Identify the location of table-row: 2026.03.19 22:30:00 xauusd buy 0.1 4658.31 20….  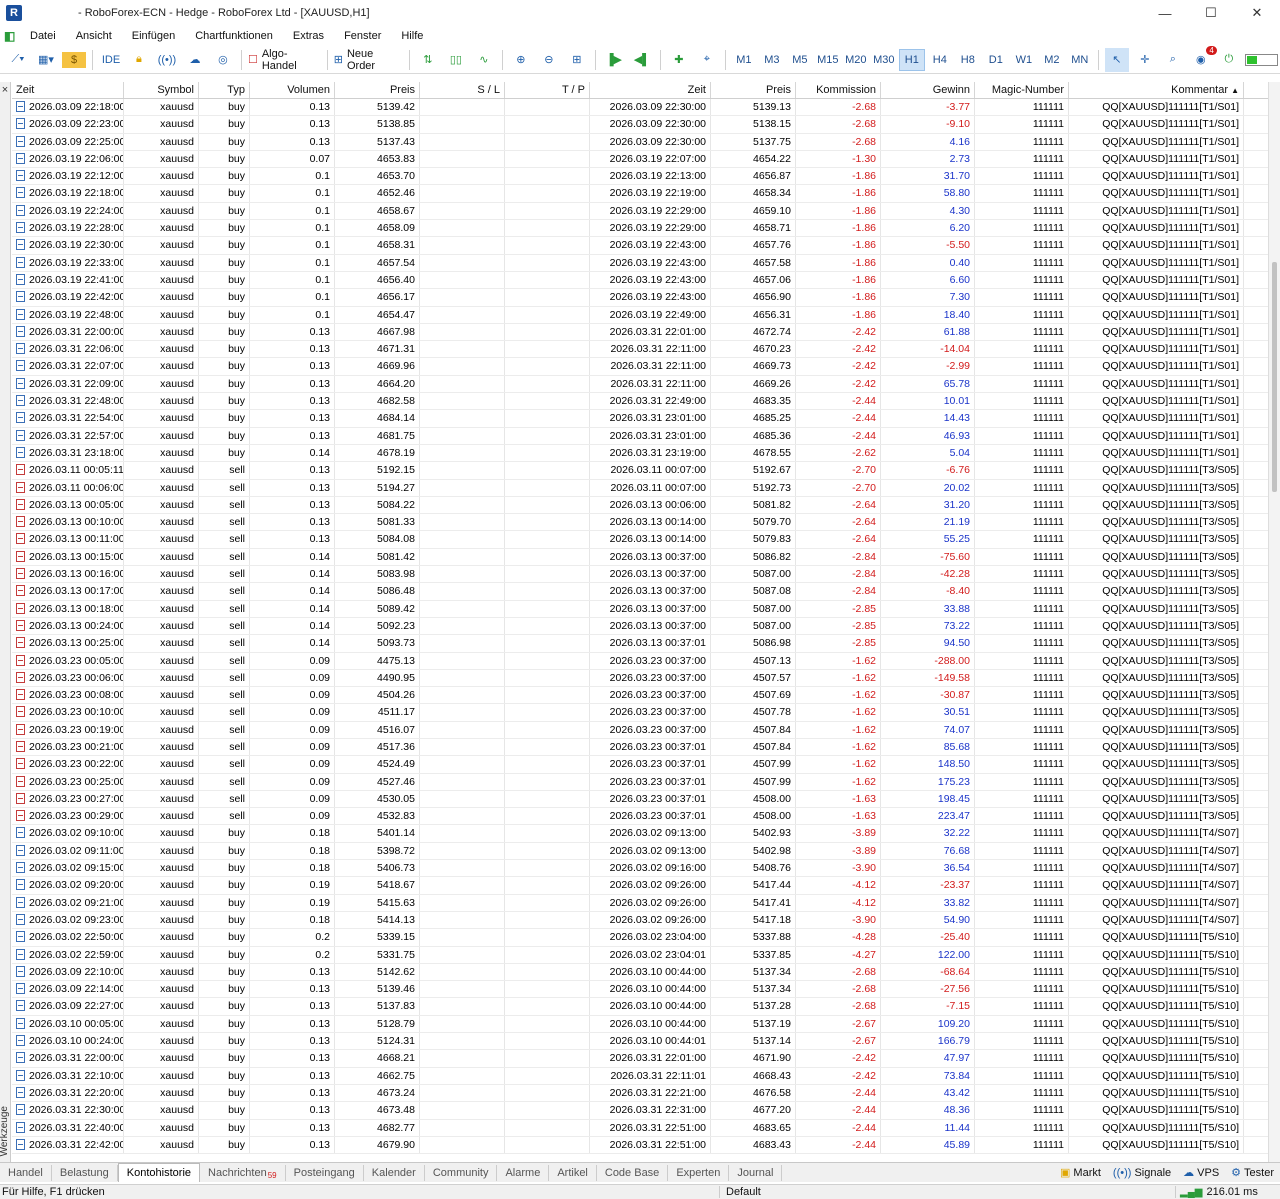
(640, 246).